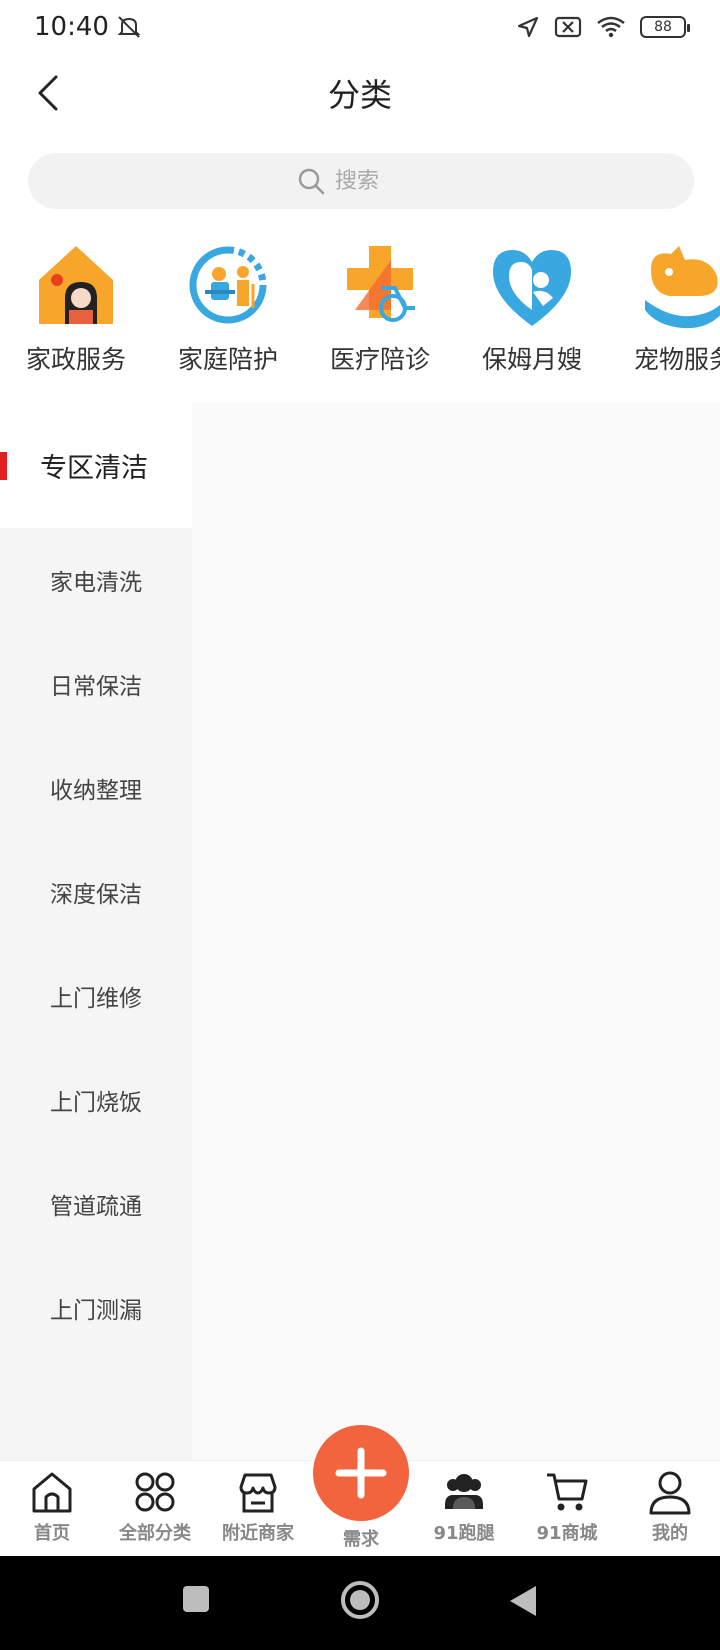 The width and height of the screenshot is (720, 1650). I want to click on search-icon, so click(311, 181).